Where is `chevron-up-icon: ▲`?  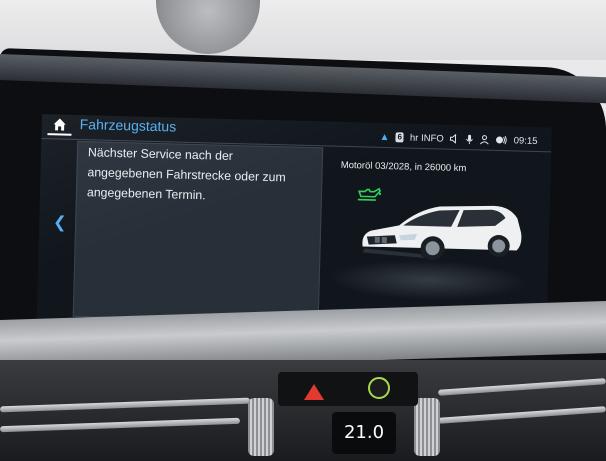
chevron-up-icon: ▲ is located at coordinates (384, 136).